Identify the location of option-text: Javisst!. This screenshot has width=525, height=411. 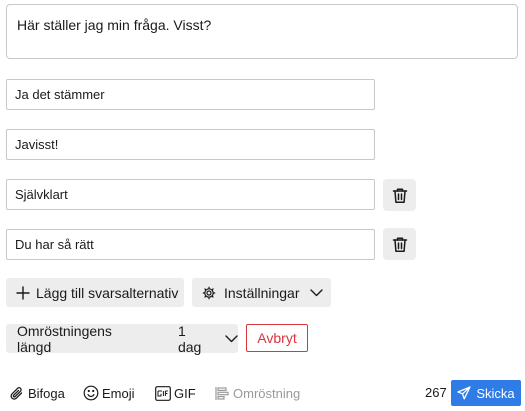
(37, 144).